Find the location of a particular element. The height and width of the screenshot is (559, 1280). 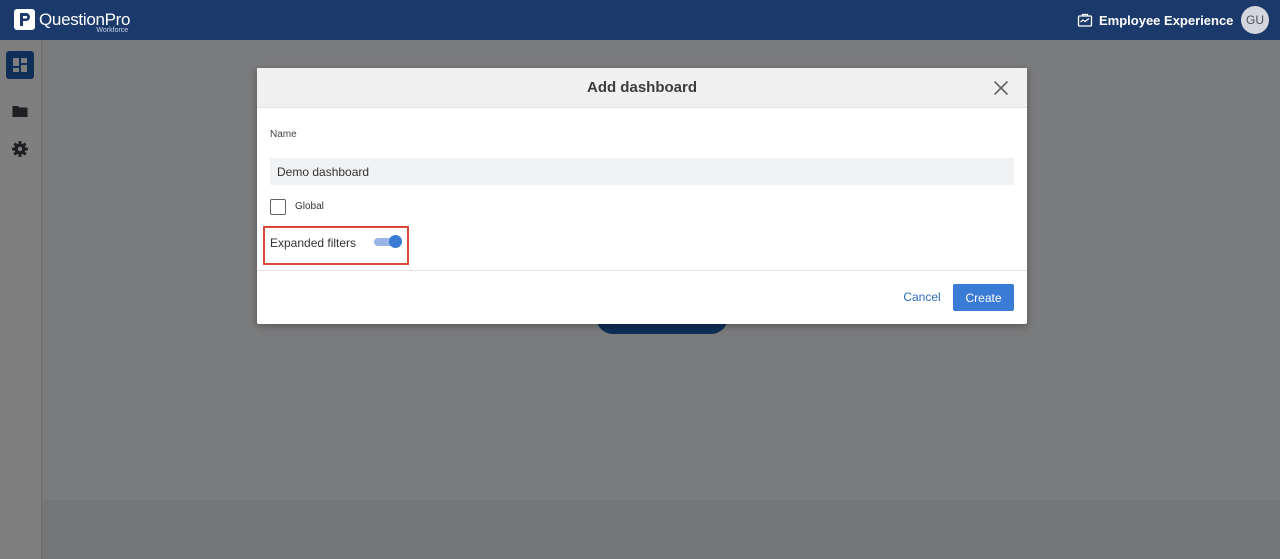

questionpro-logo-icon is located at coordinates (24, 19).